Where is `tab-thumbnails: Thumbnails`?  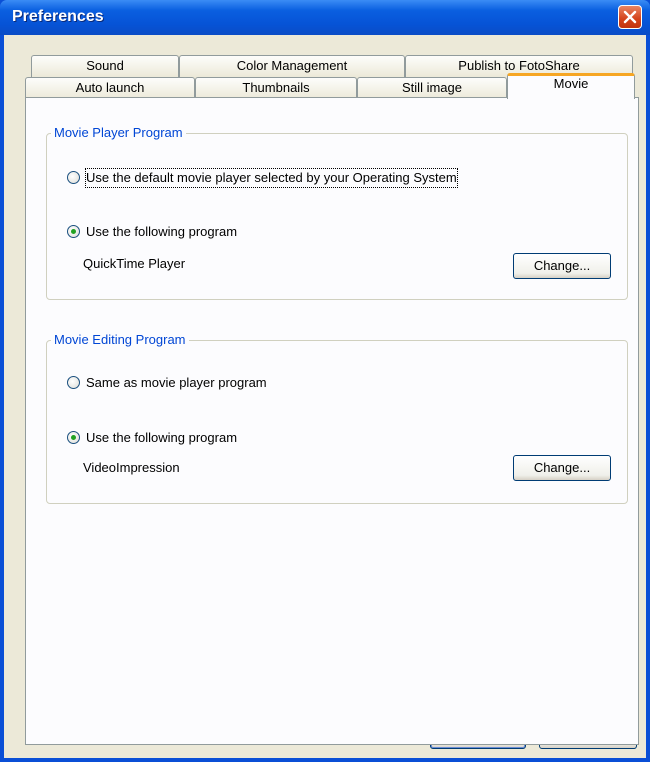
tab-thumbnails: Thumbnails is located at coordinates (276, 88).